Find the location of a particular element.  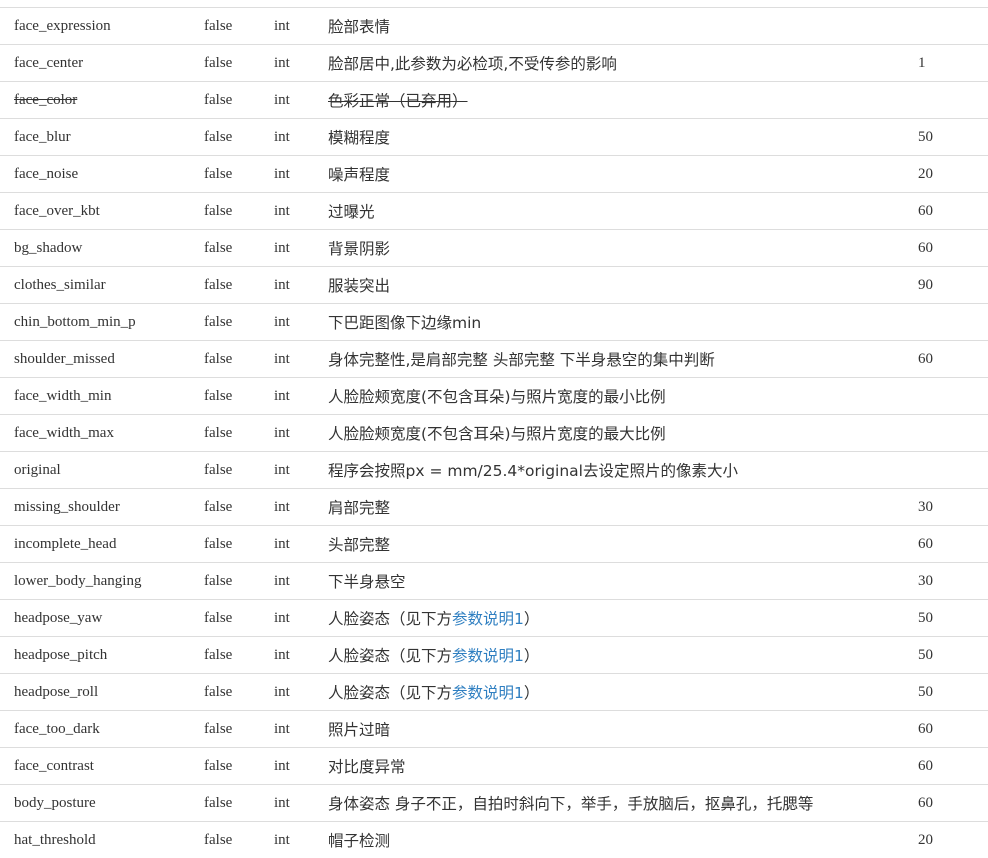

description-text: 身体完整性,是肩部完整 头部完整 下半身悬空的集中判断 is located at coordinates (521, 360).